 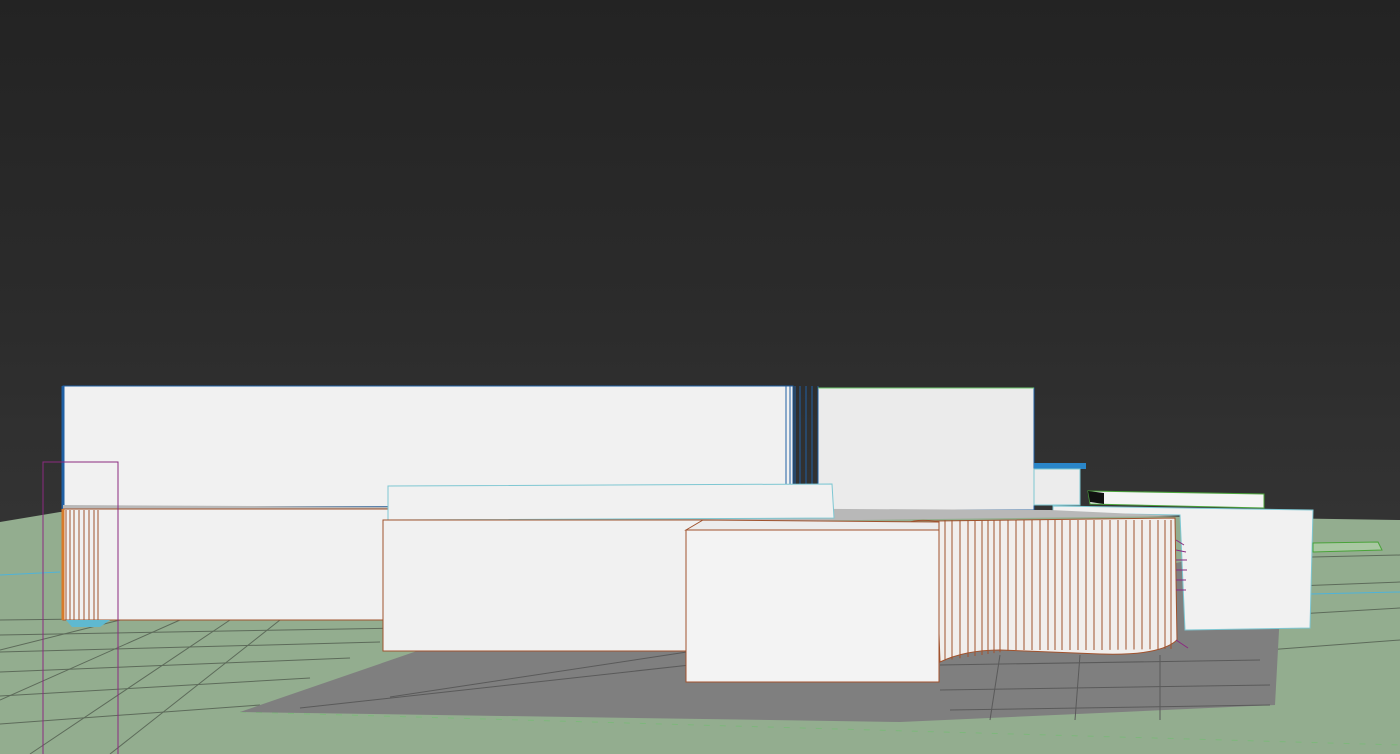 I want to click on left-box, so click(x=228, y=564).